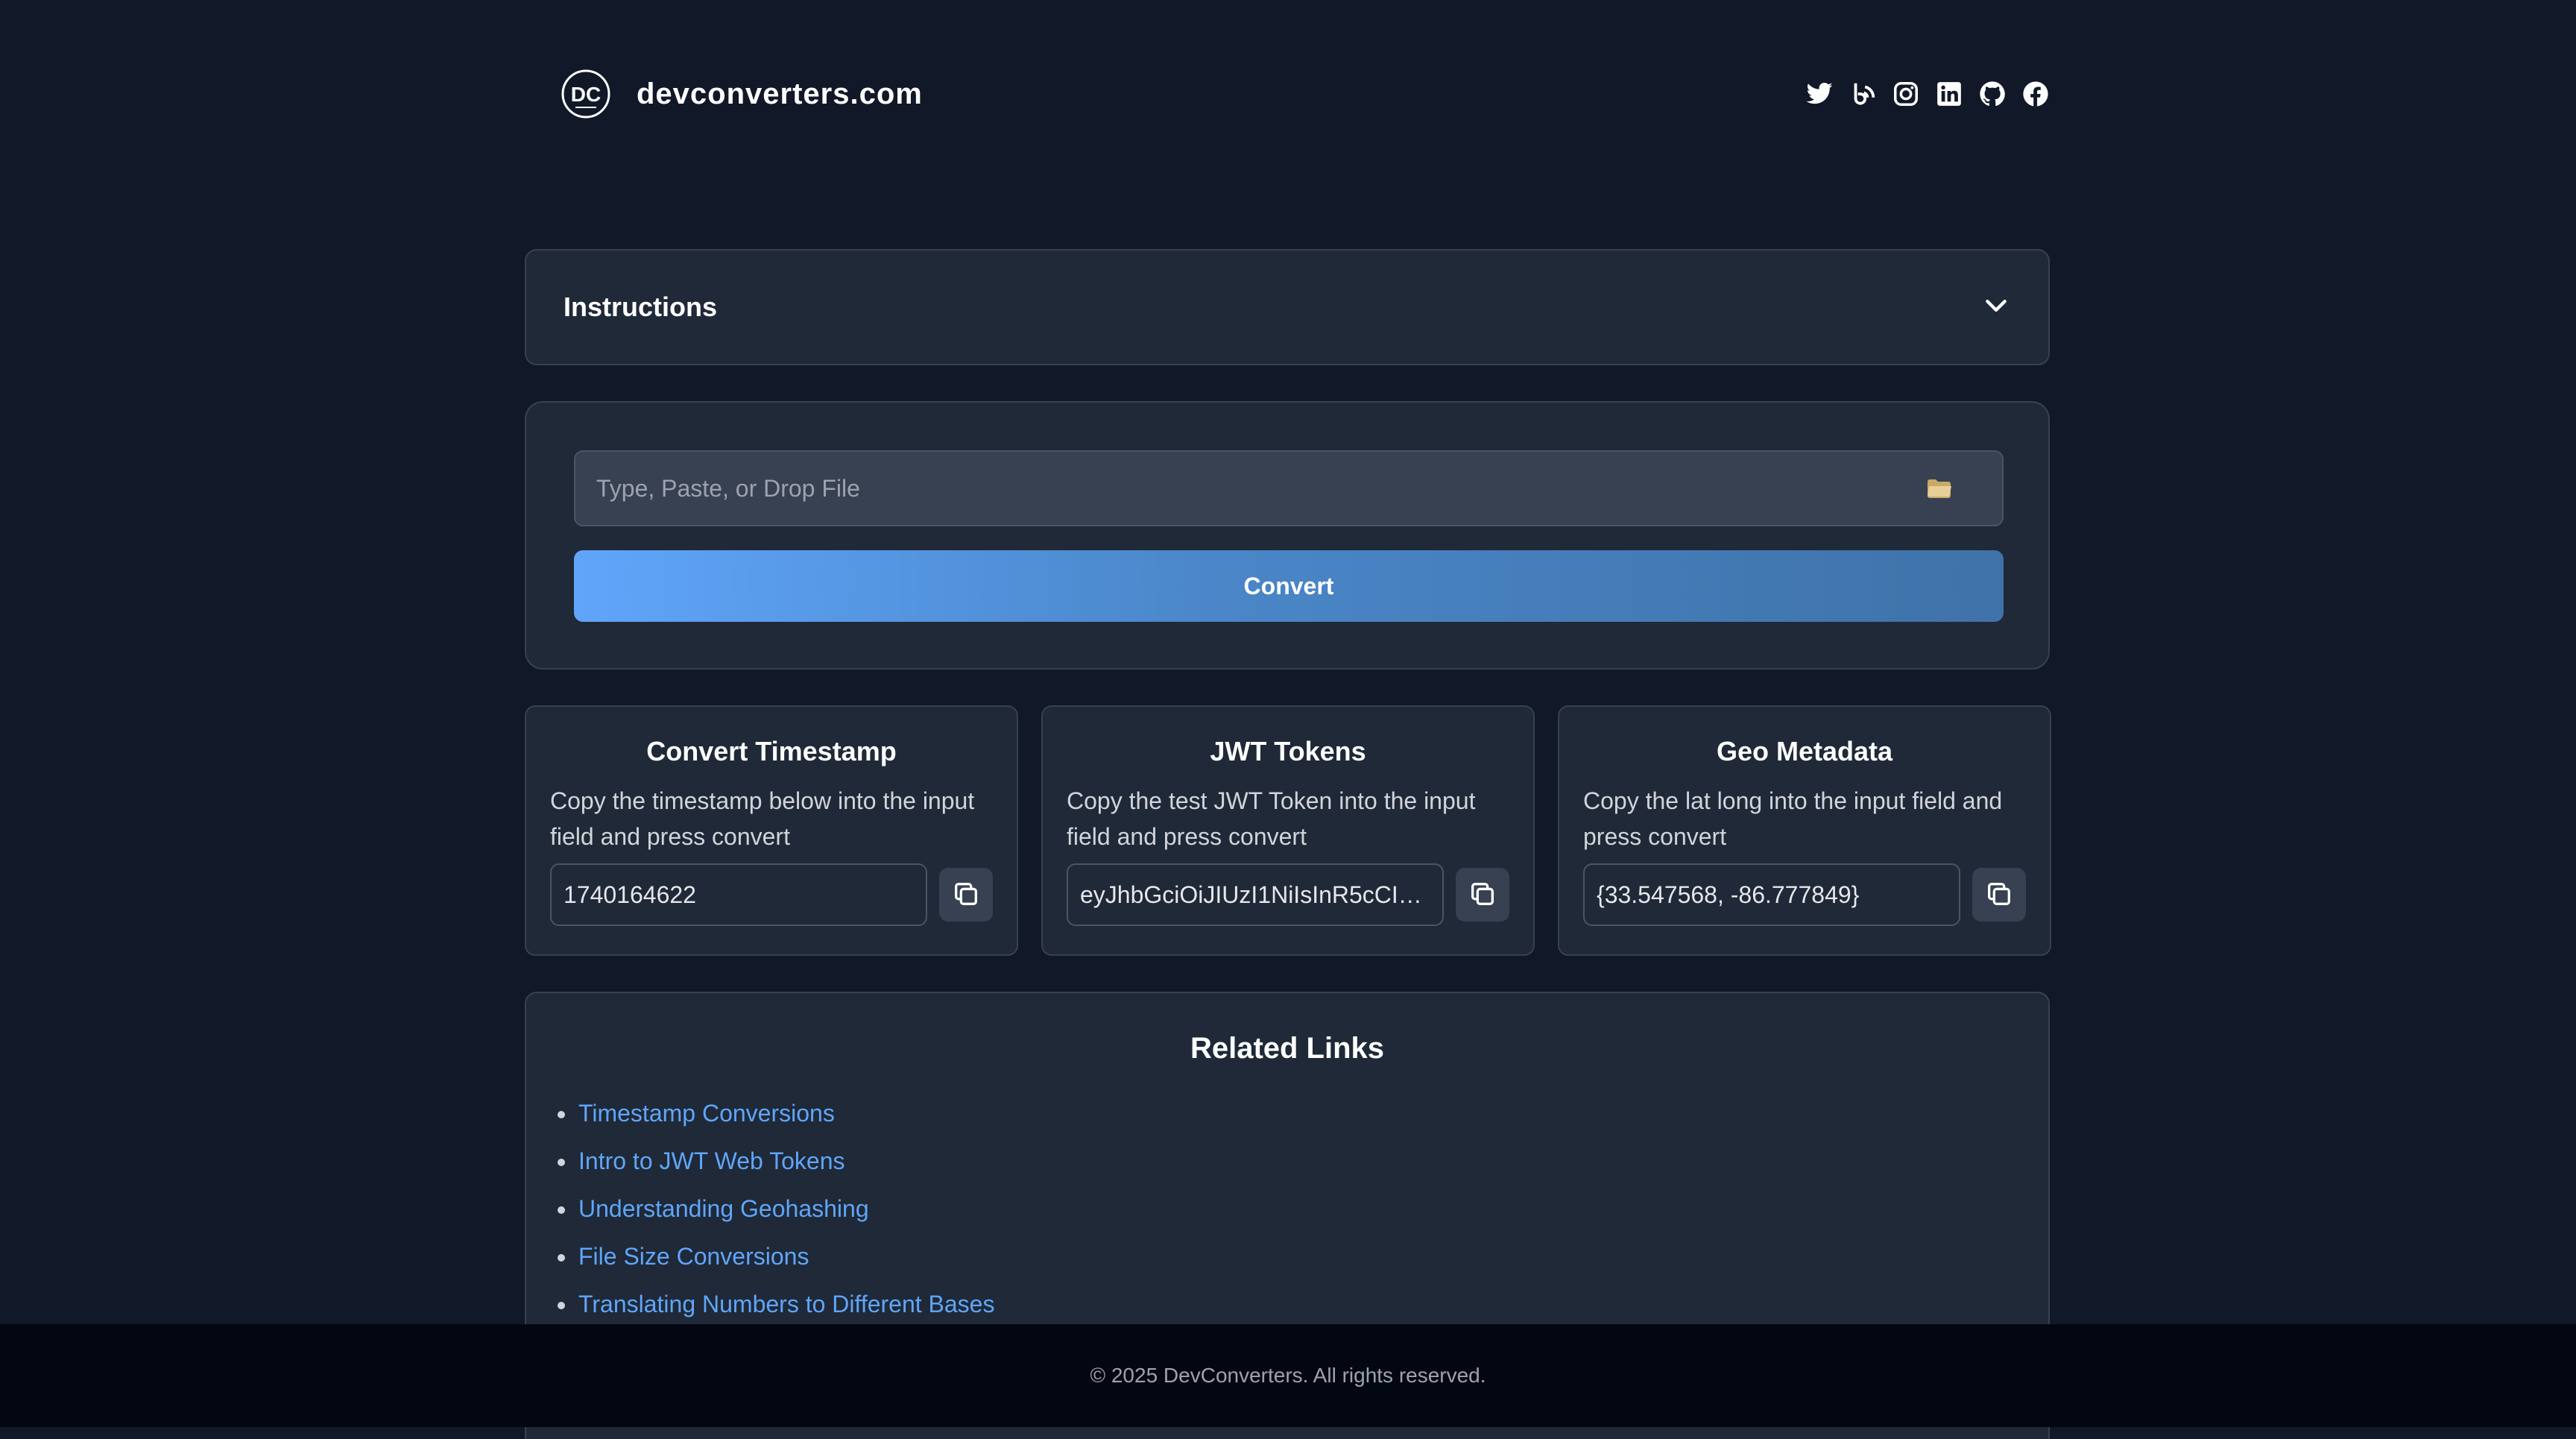 This screenshot has width=2576, height=1439. I want to click on card-title: JWT Tokens, so click(1288, 751).